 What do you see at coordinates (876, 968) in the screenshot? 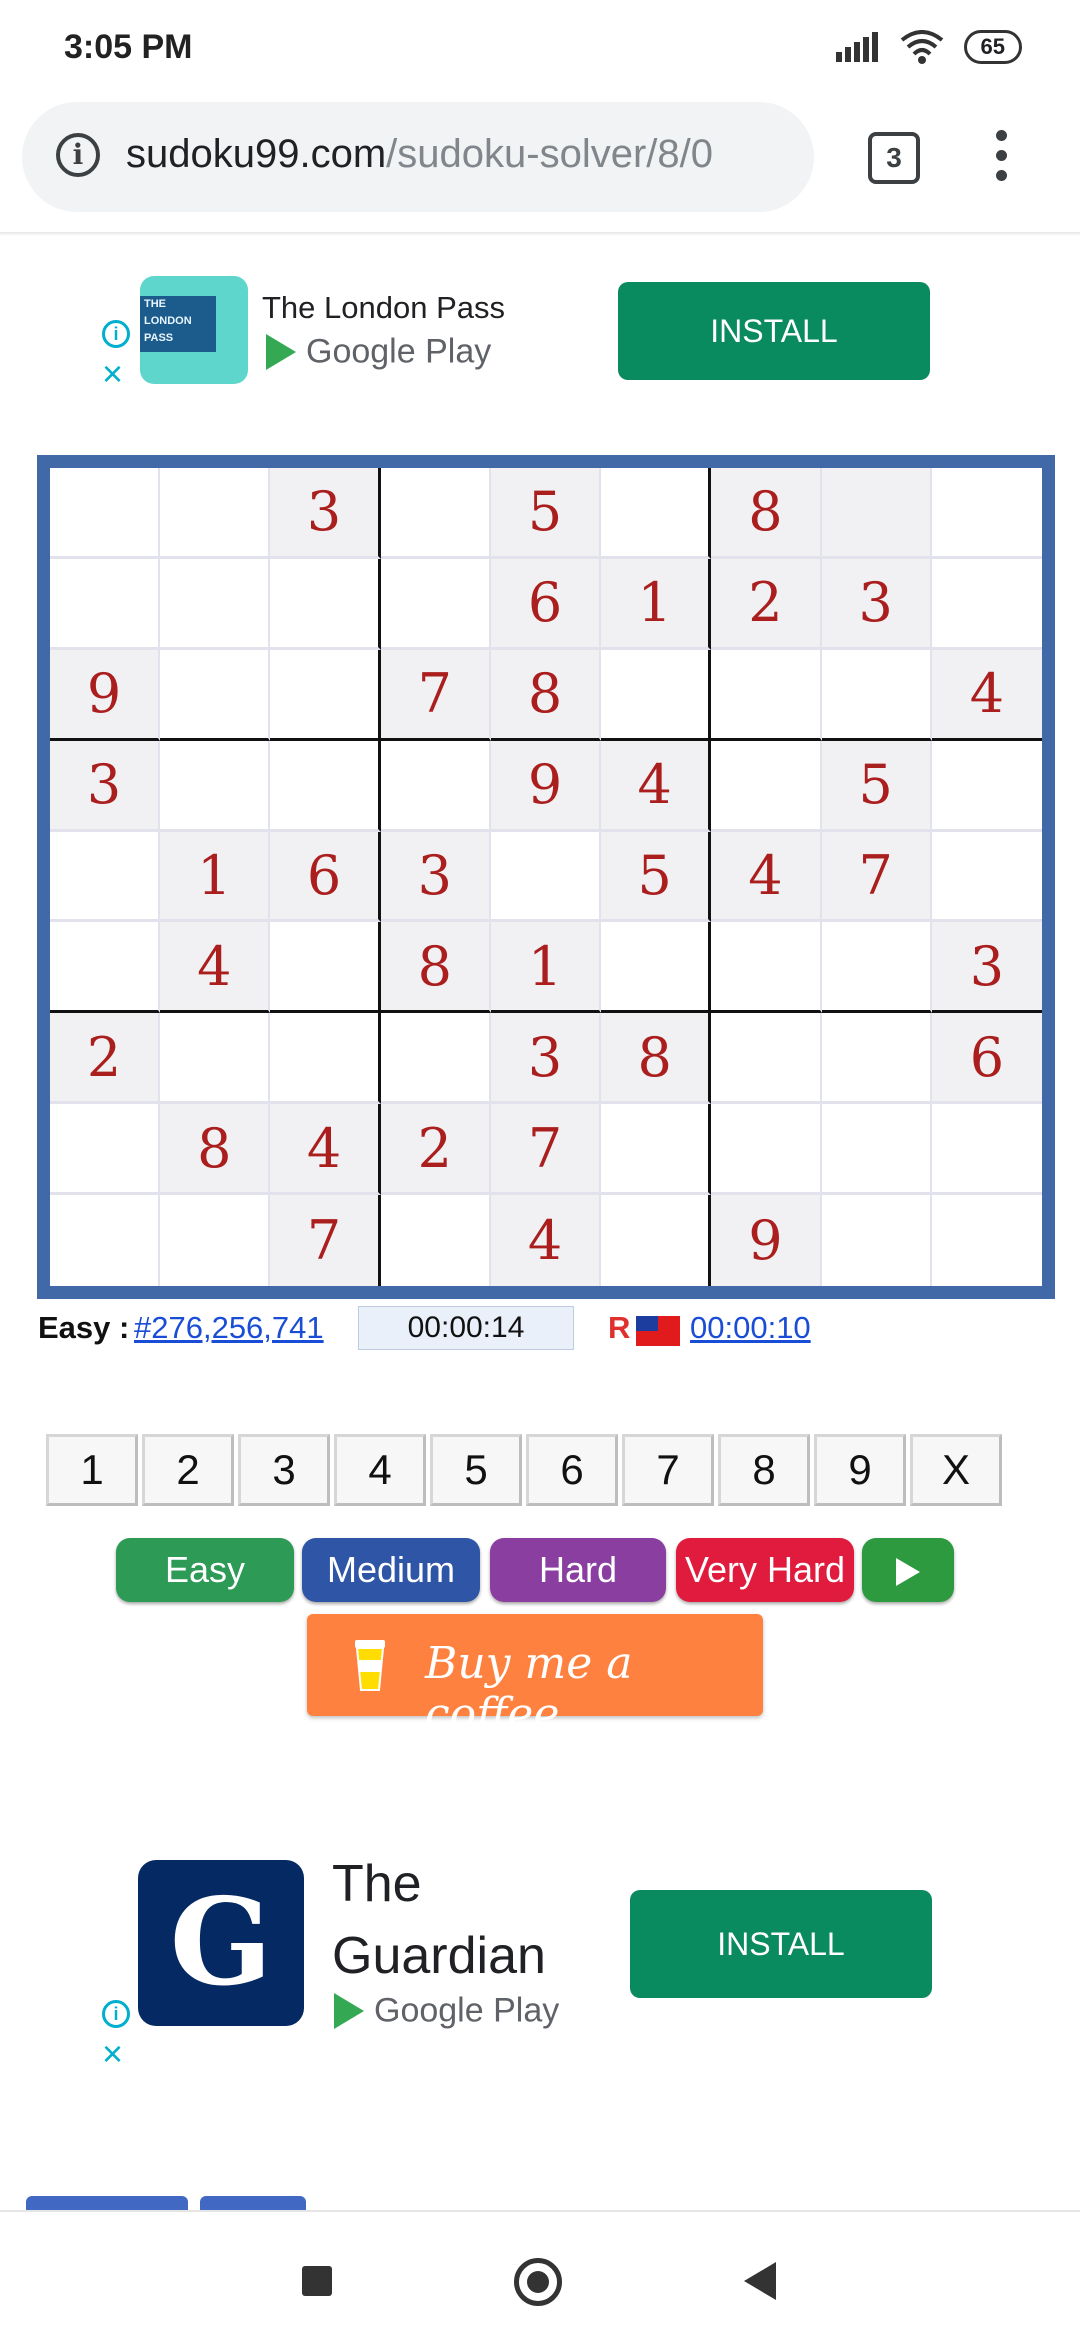
I see `sudoku-cell-r6-c8` at bounding box center [876, 968].